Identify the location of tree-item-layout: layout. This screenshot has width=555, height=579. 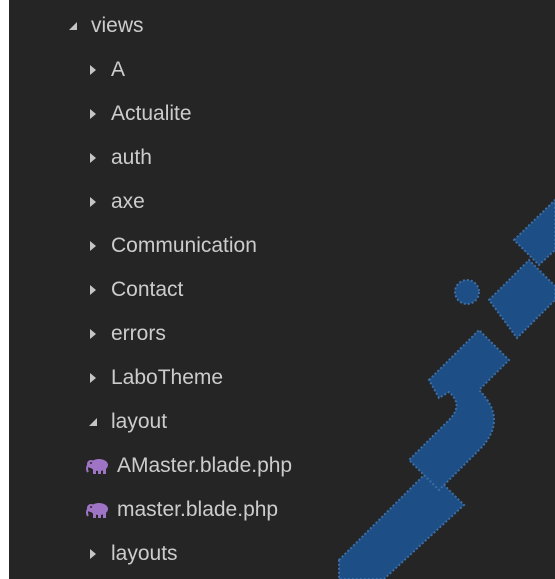
(282, 422).